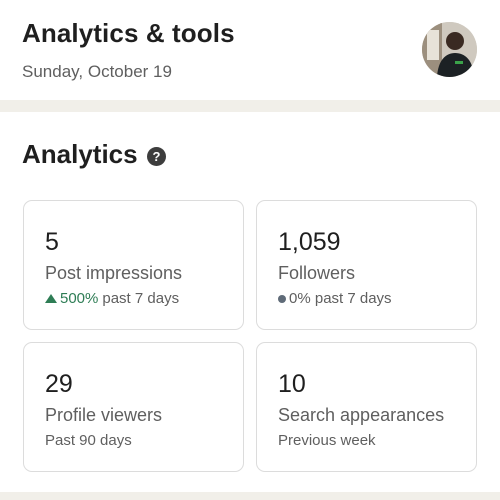  I want to click on followers-card: 1,059 Followers 0% past 7 days, so click(366, 265).